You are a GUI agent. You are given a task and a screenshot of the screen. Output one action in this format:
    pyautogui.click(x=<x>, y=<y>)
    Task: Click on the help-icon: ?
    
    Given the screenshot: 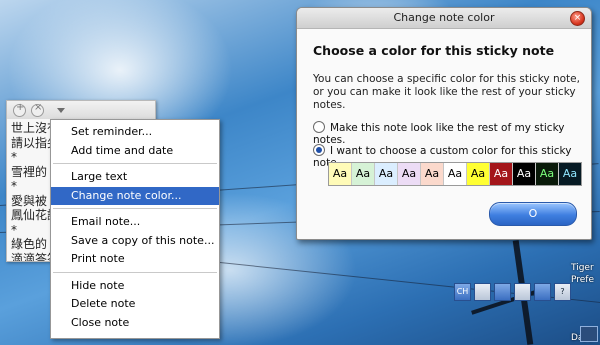 What is the action you would take?
    pyautogui.click(x=562, y=292)
    